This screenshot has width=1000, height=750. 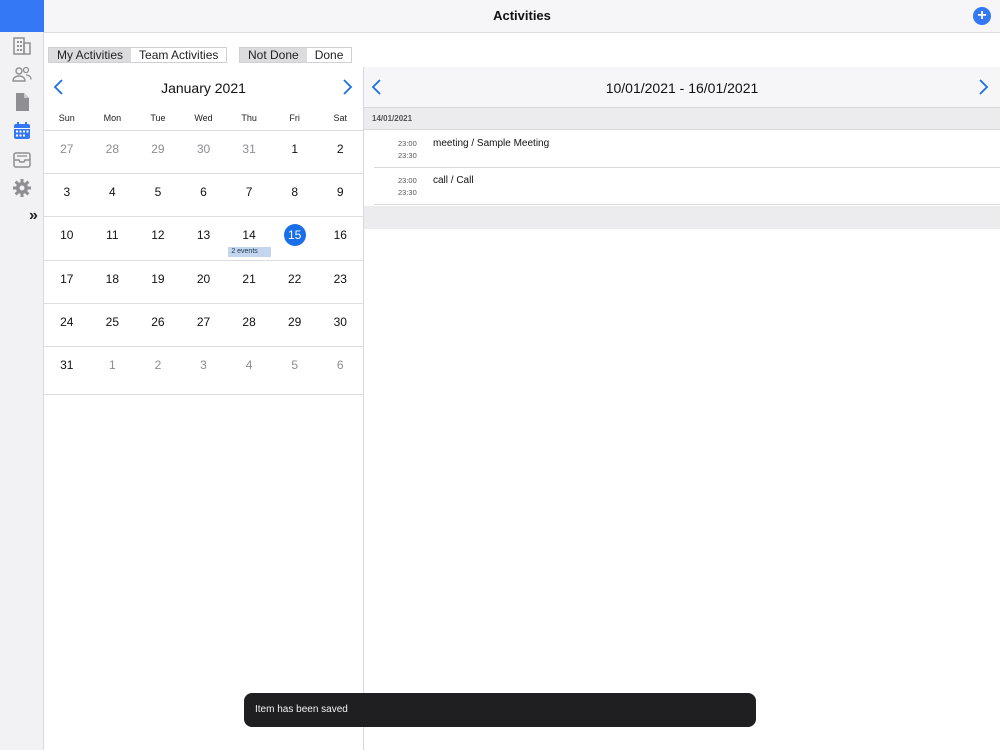 I want to click on day-number: 3, so click(x=67, y=192).